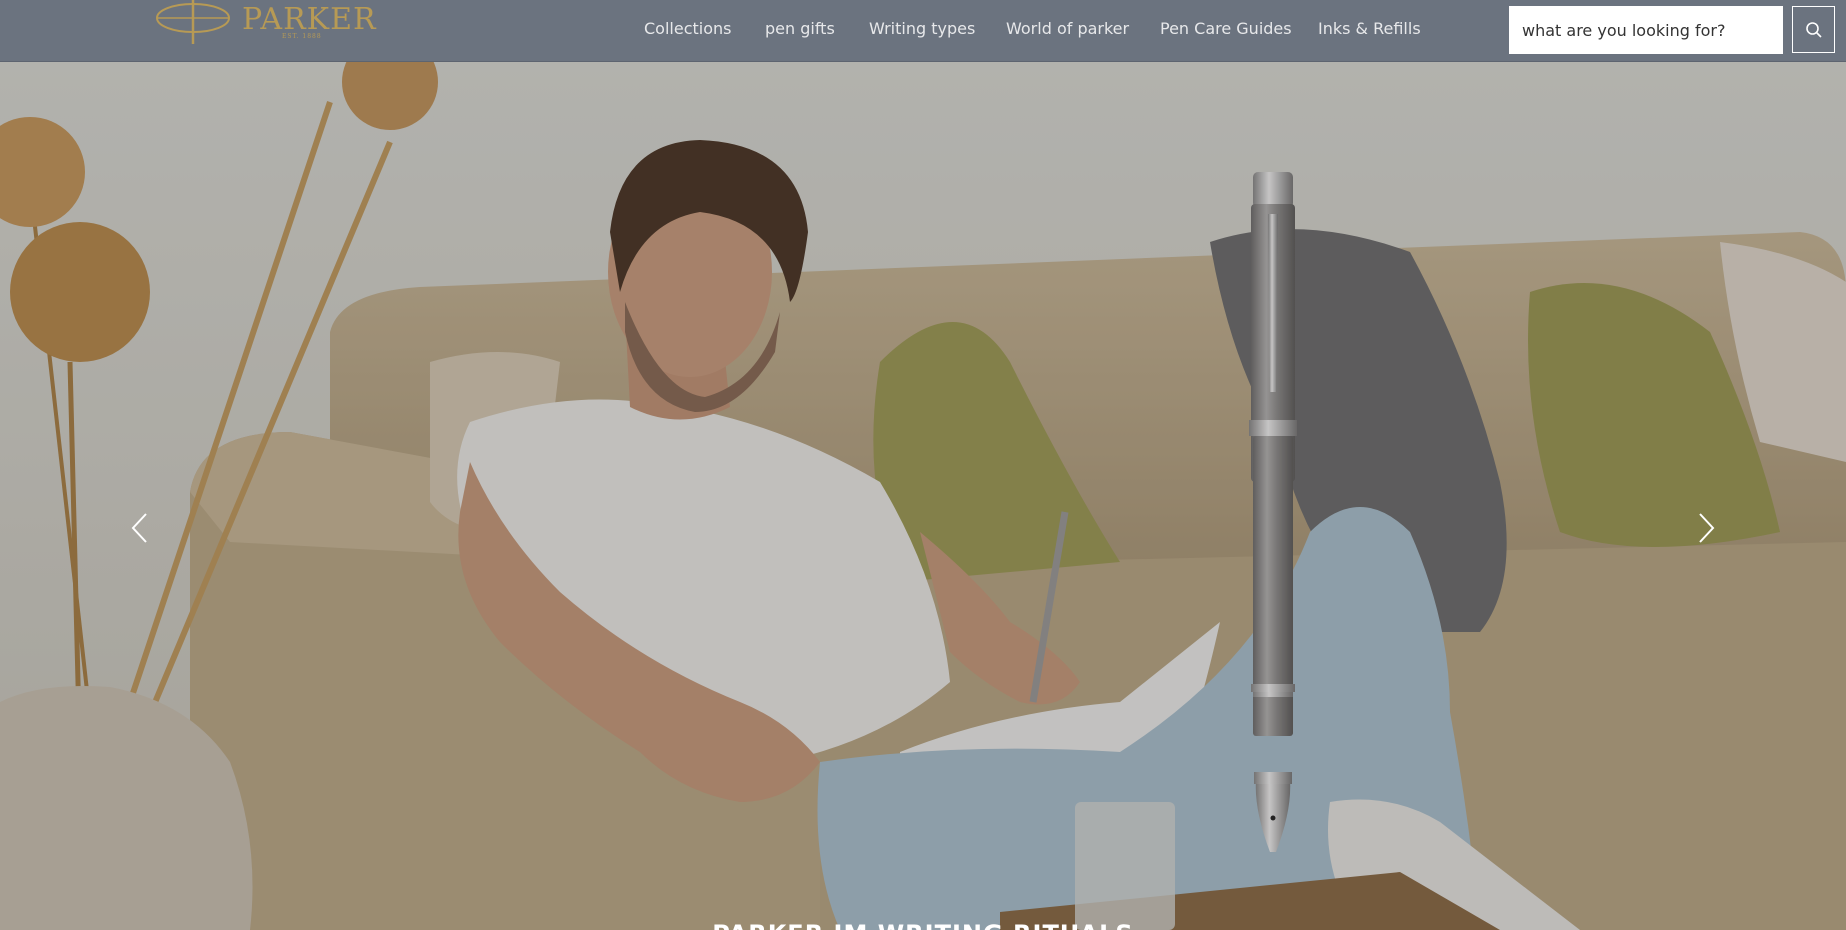  I want to click on carousel-next-button, so click(1706, 528).